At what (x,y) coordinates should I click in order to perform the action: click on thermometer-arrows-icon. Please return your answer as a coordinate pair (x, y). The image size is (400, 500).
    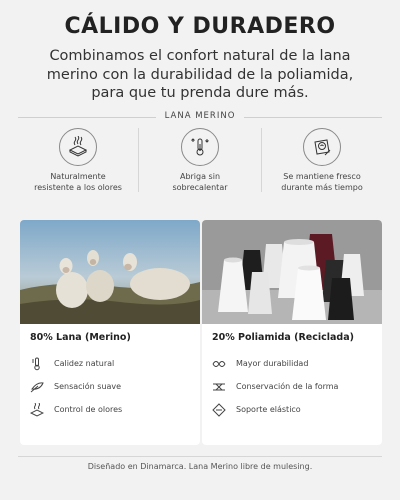
    Looking at the image, I should click on (200, 147).